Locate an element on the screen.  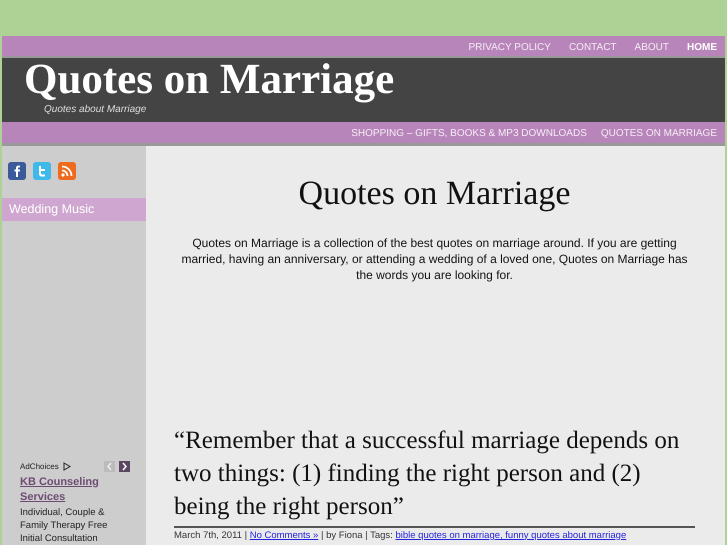
page-heading: Quotes on Marriage is located at coordinates (435, 194).